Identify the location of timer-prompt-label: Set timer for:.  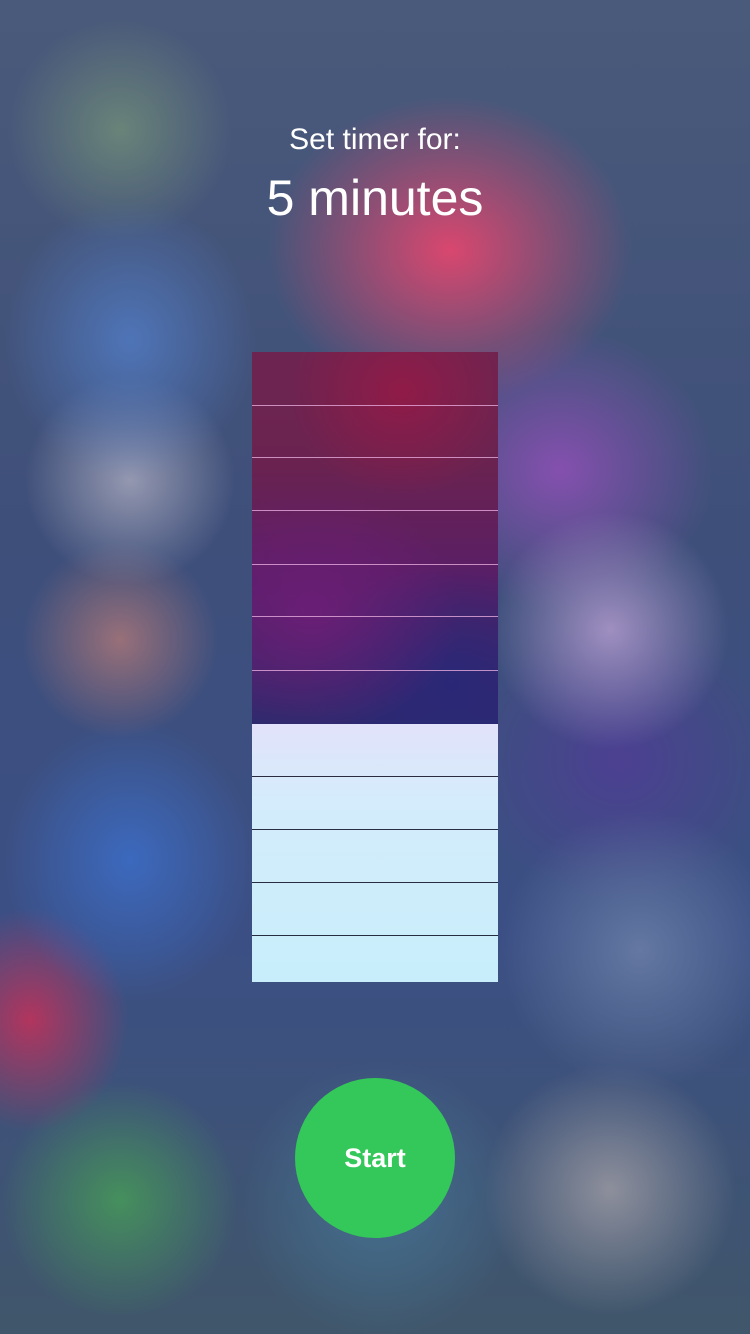
(375, 139).